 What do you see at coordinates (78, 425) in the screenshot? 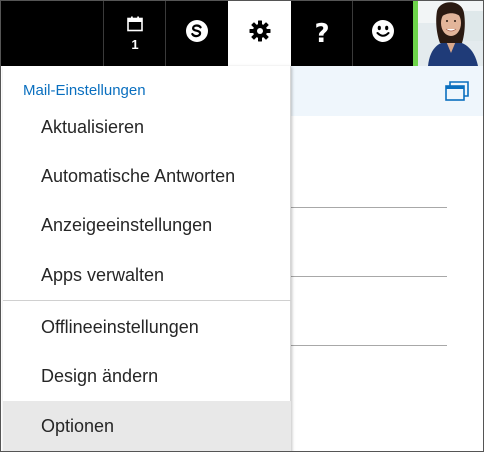
I see `menu-item-label: Optionen` at bounding box center [78, 425].